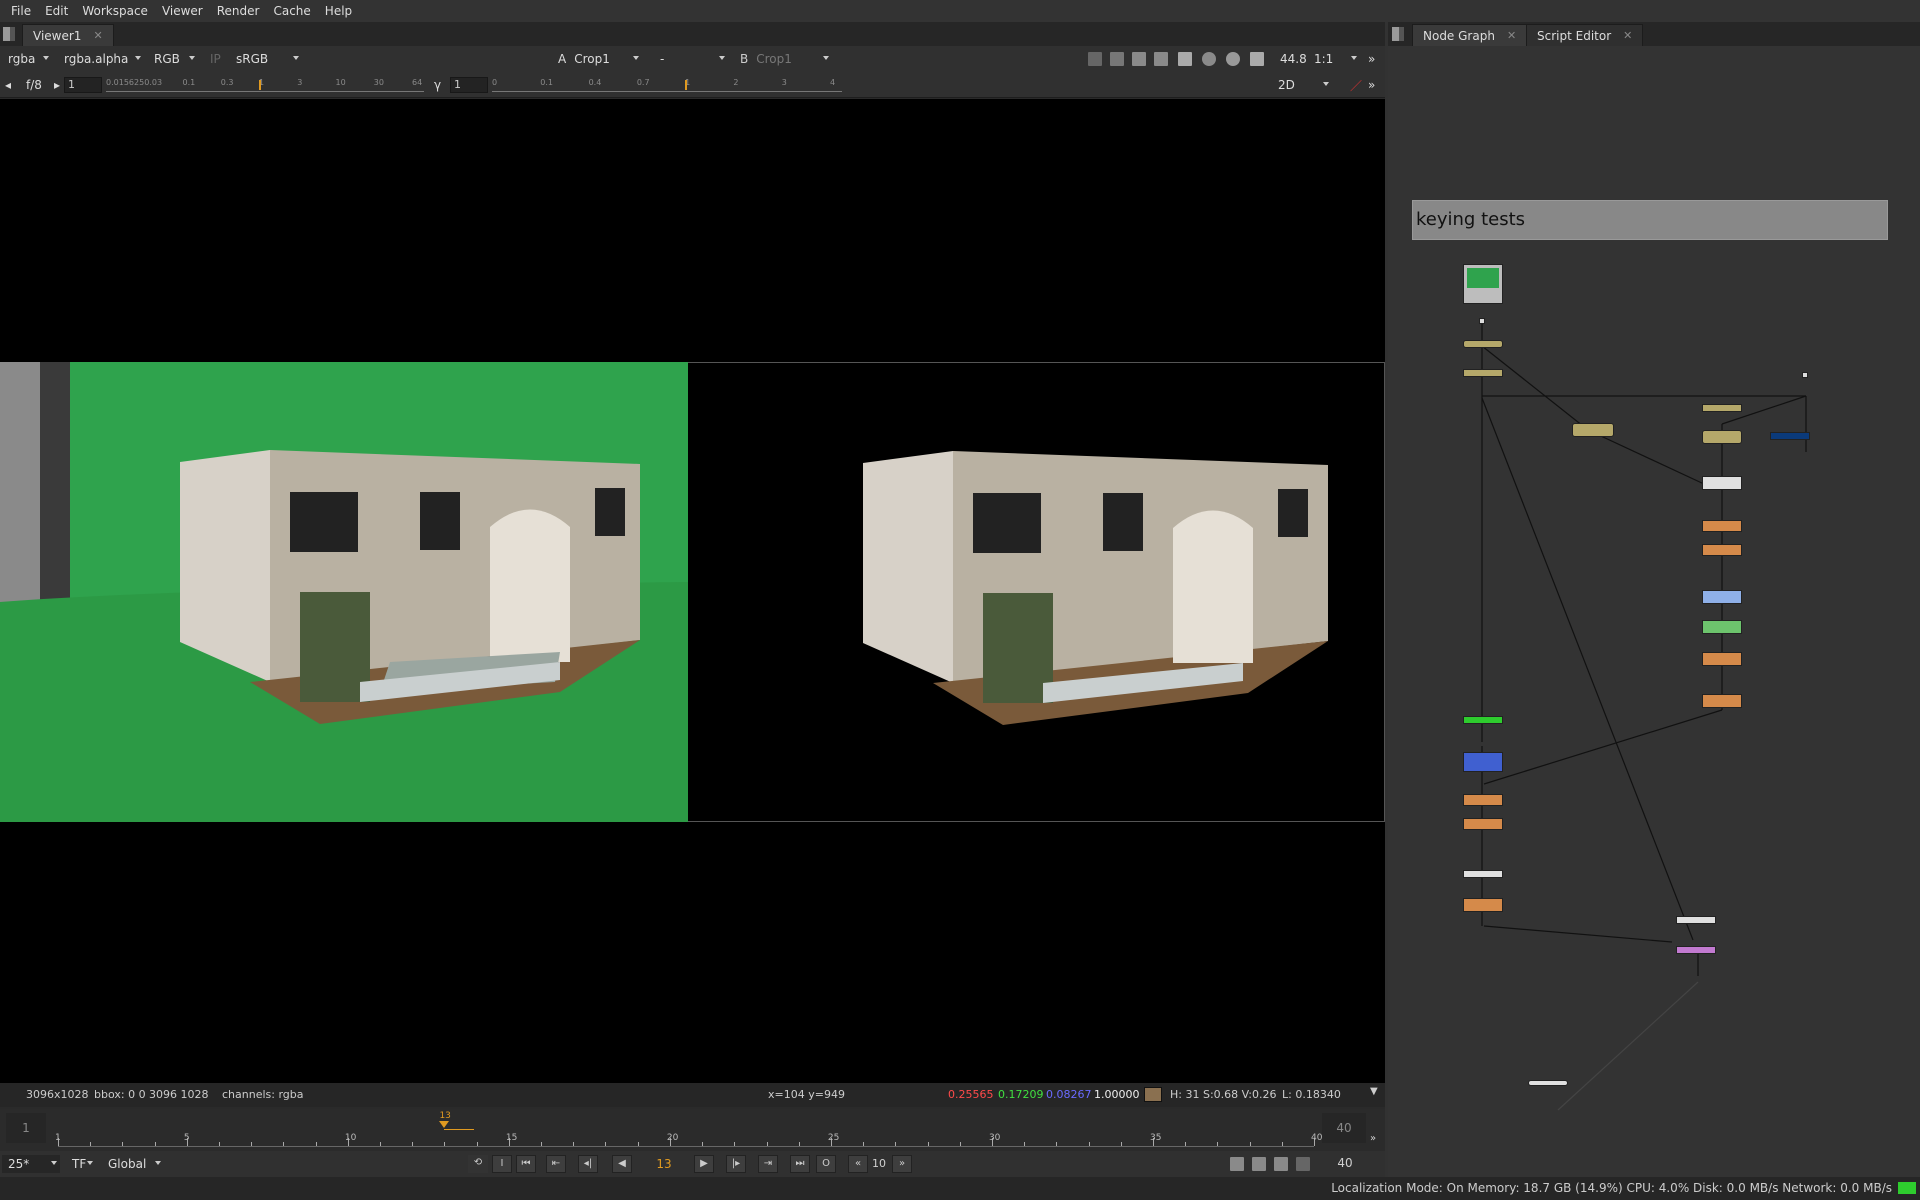  Describe the element at coordinates (1374, 1091) in the screenshot. I see `info-expand-icon: ▼` at that location.